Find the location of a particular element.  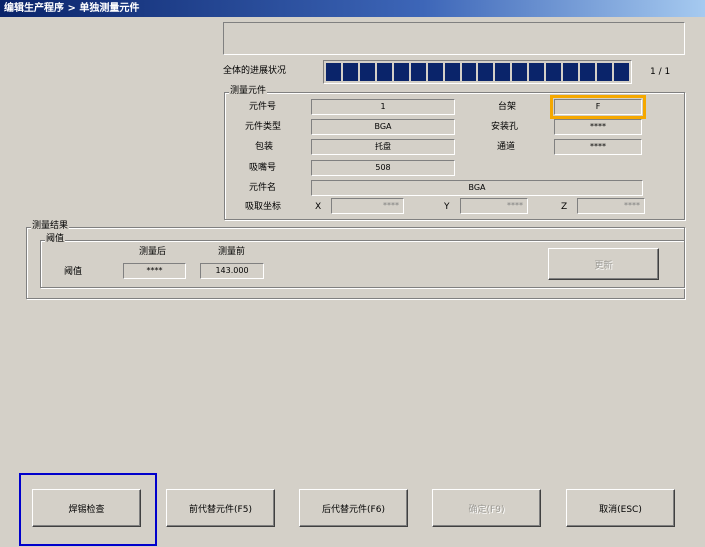

progress-label: 全体的进展状况 is located at coordinates (255, 71).